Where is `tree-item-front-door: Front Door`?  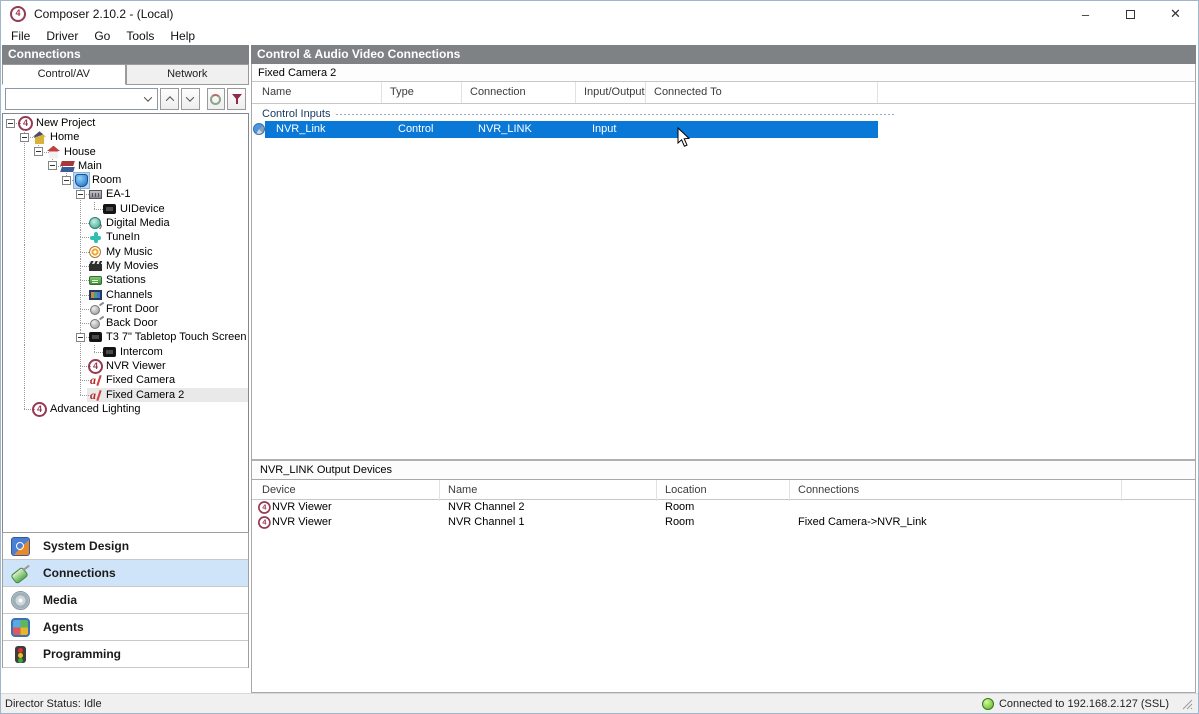 tree-item-front-door: Front Door is located at coordinates (125, 309).